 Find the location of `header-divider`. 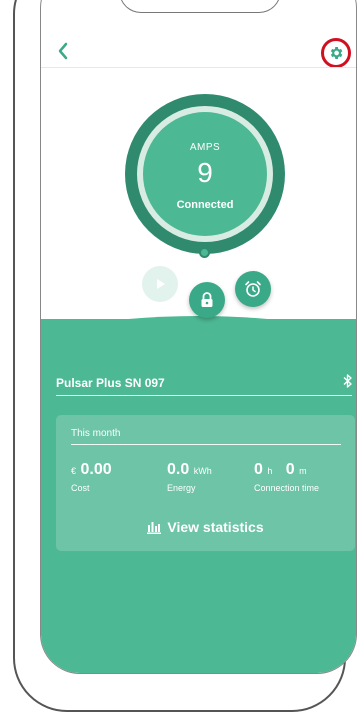

header-divider is located at coordinates (198, 67).